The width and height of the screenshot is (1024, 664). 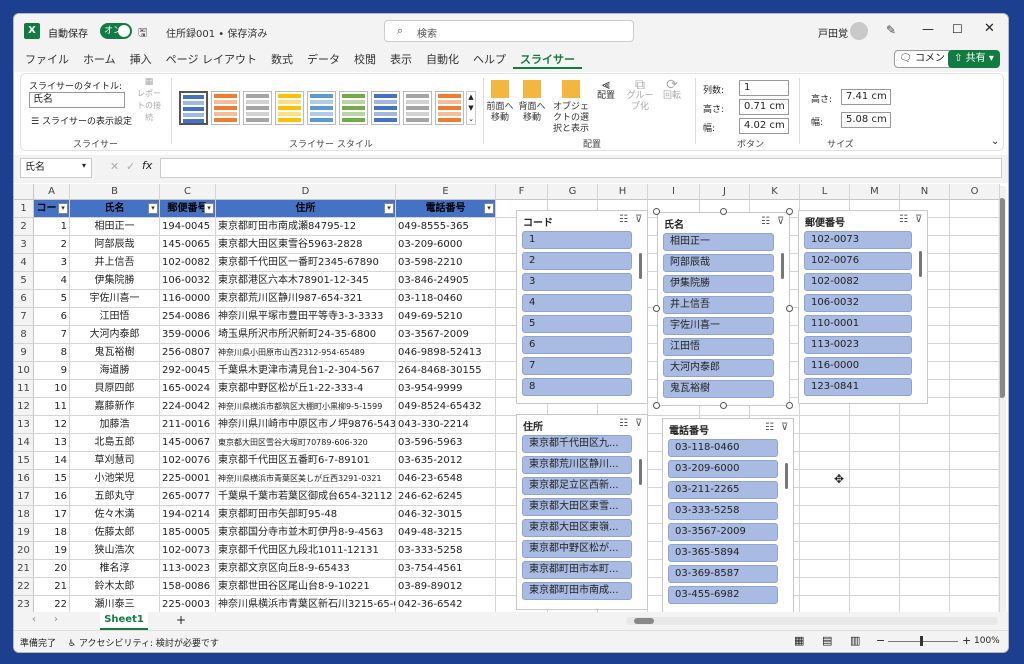 I want to click on slicer-width-spinner: 5.08 cm, so click(x=866, y=120).